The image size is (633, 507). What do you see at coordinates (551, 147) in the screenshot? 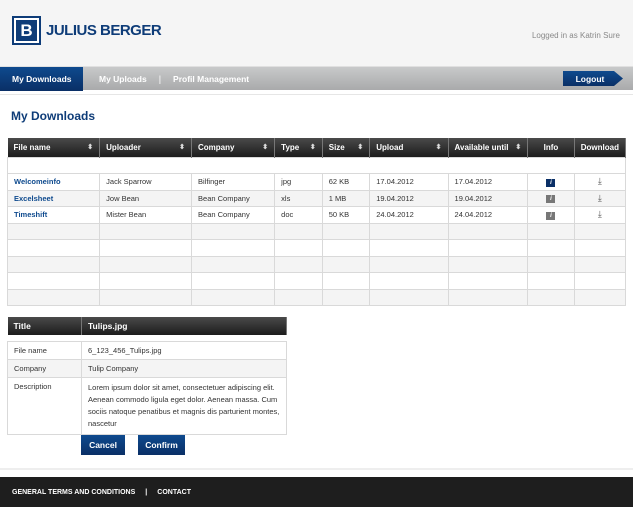
I see `col-info: Info` at bounding box center [551, 147].